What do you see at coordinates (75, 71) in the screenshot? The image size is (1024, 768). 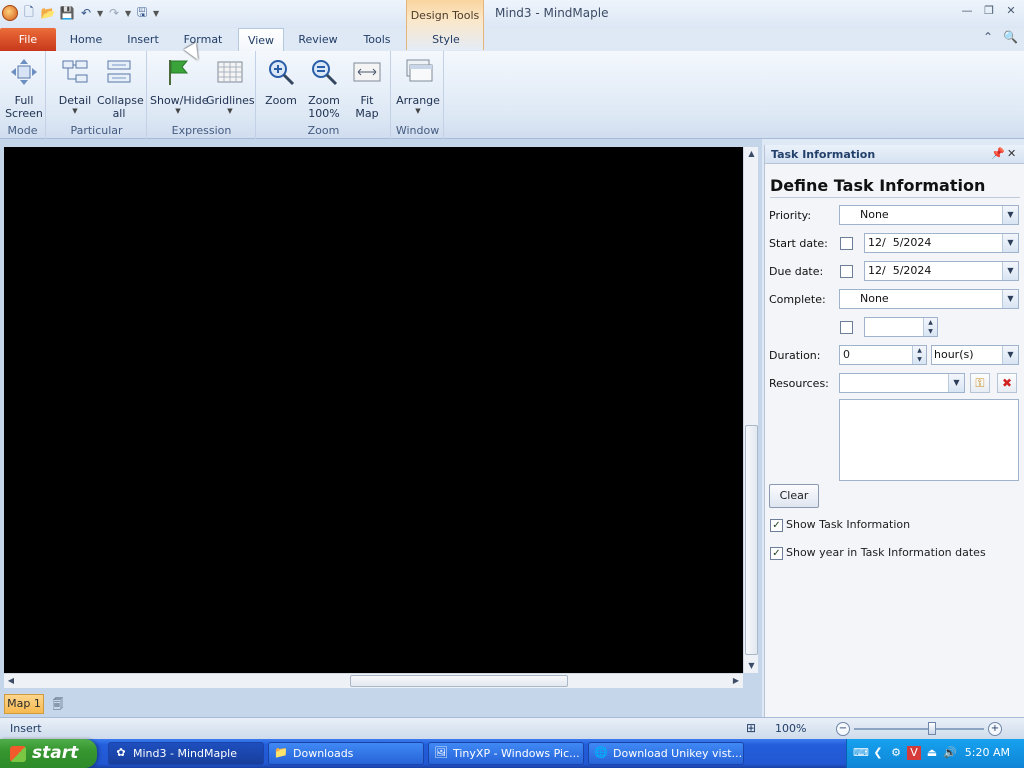 I see `detail-icon` at bounding box center [75, 71].